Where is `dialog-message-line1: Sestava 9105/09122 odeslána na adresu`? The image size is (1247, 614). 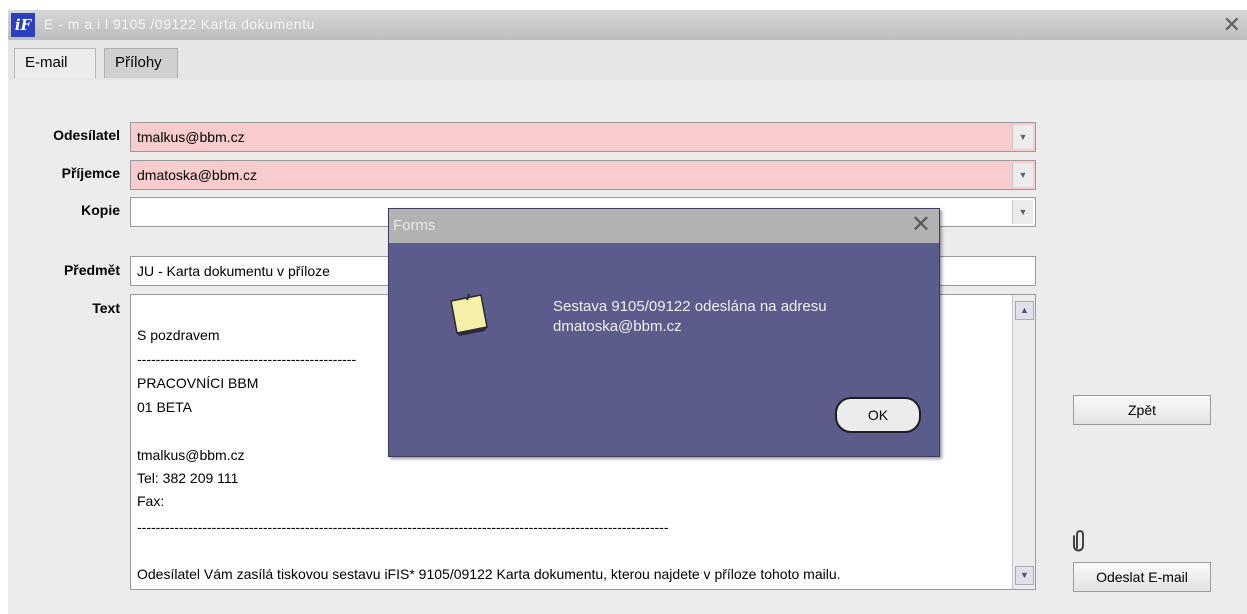 dialog-message-line1: Sestava 9105/09122 odeslána na adresu is located at coordinates (690, 306).